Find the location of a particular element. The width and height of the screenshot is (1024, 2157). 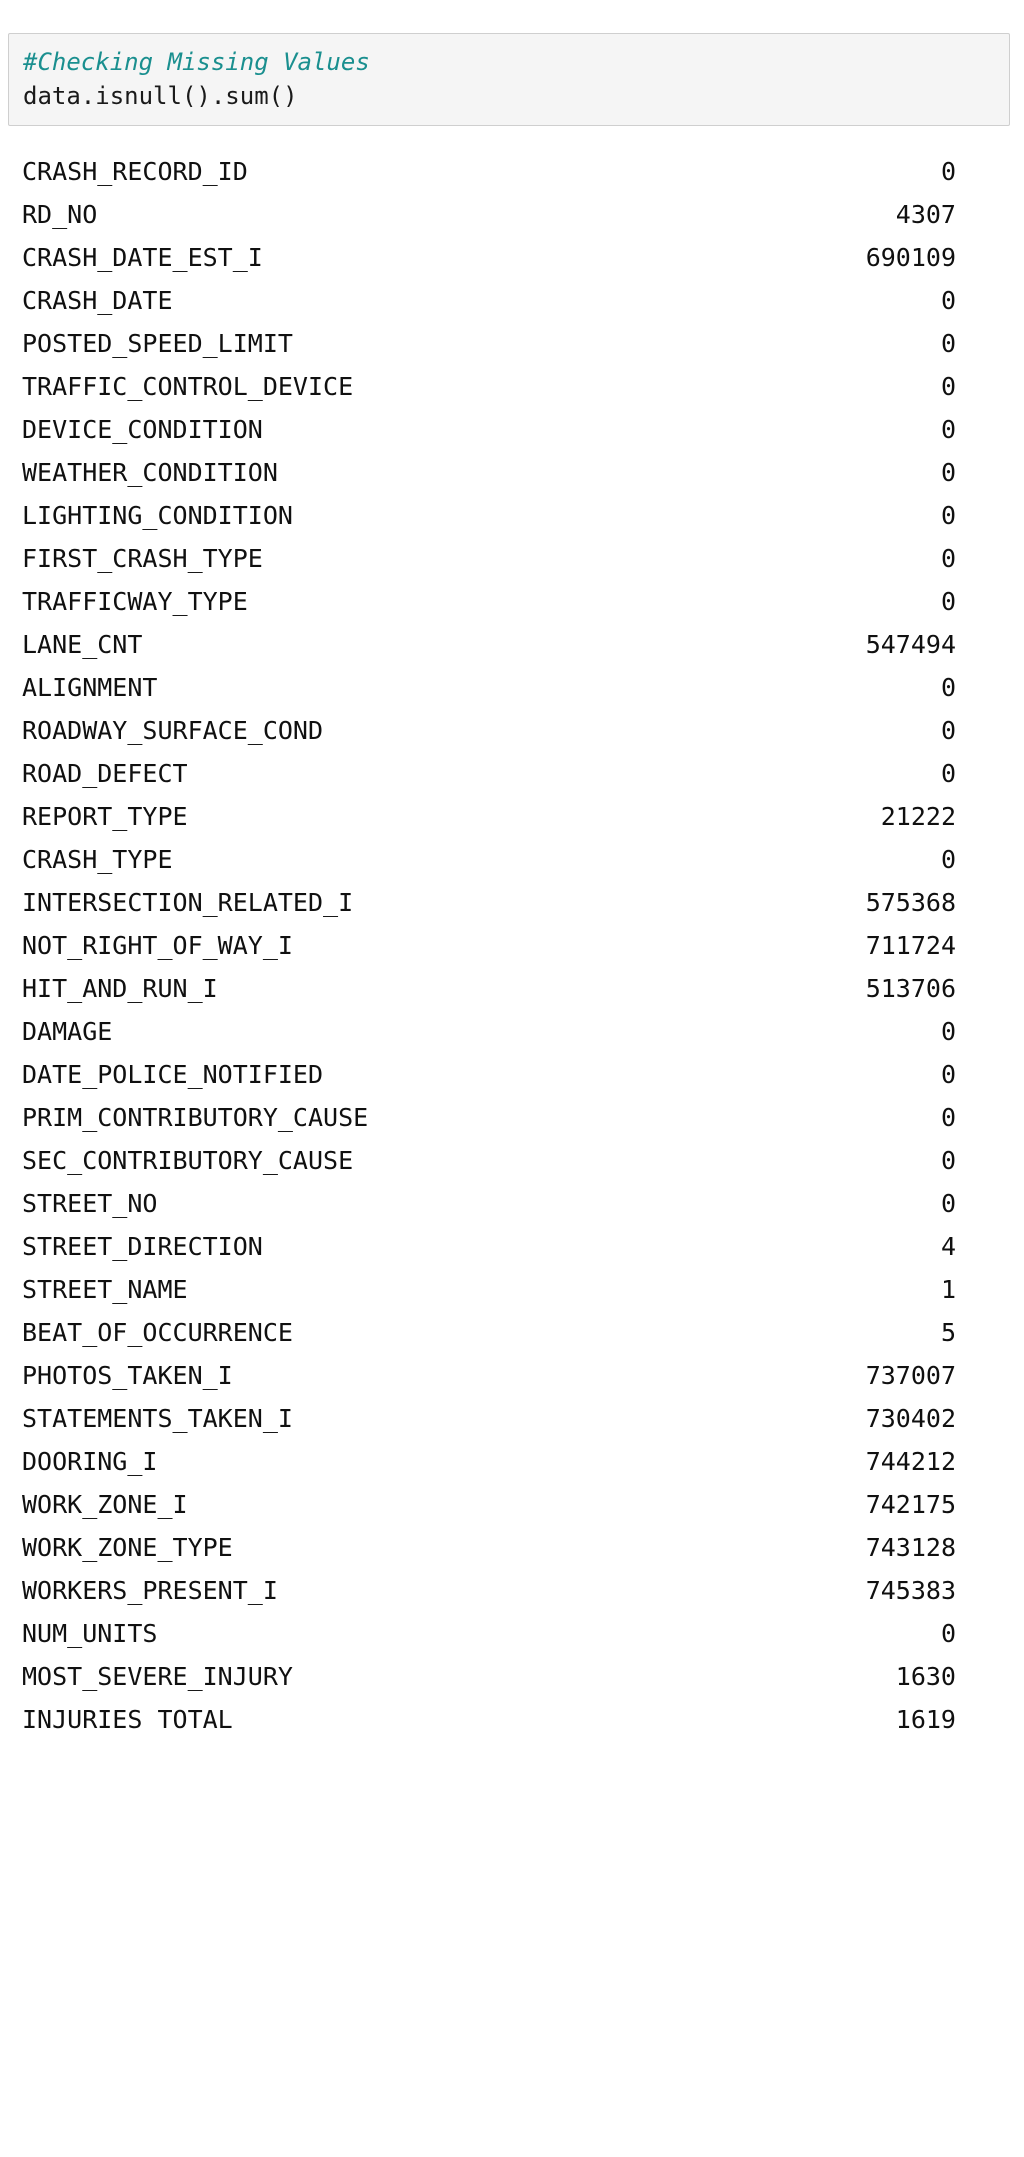

column-name-cell: CRASH_TYPE is located at coordinates (97, 859).